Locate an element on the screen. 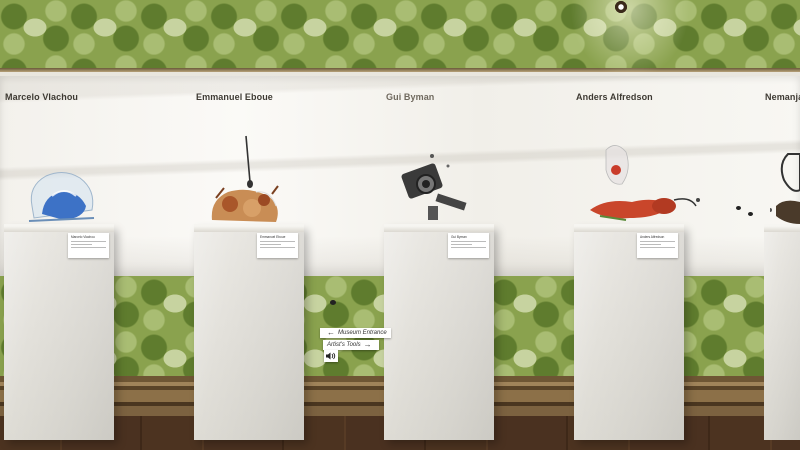 The image size is (800, 450). exhibit-label-card: Anders Alfredson is located at coordinates (657, 245).